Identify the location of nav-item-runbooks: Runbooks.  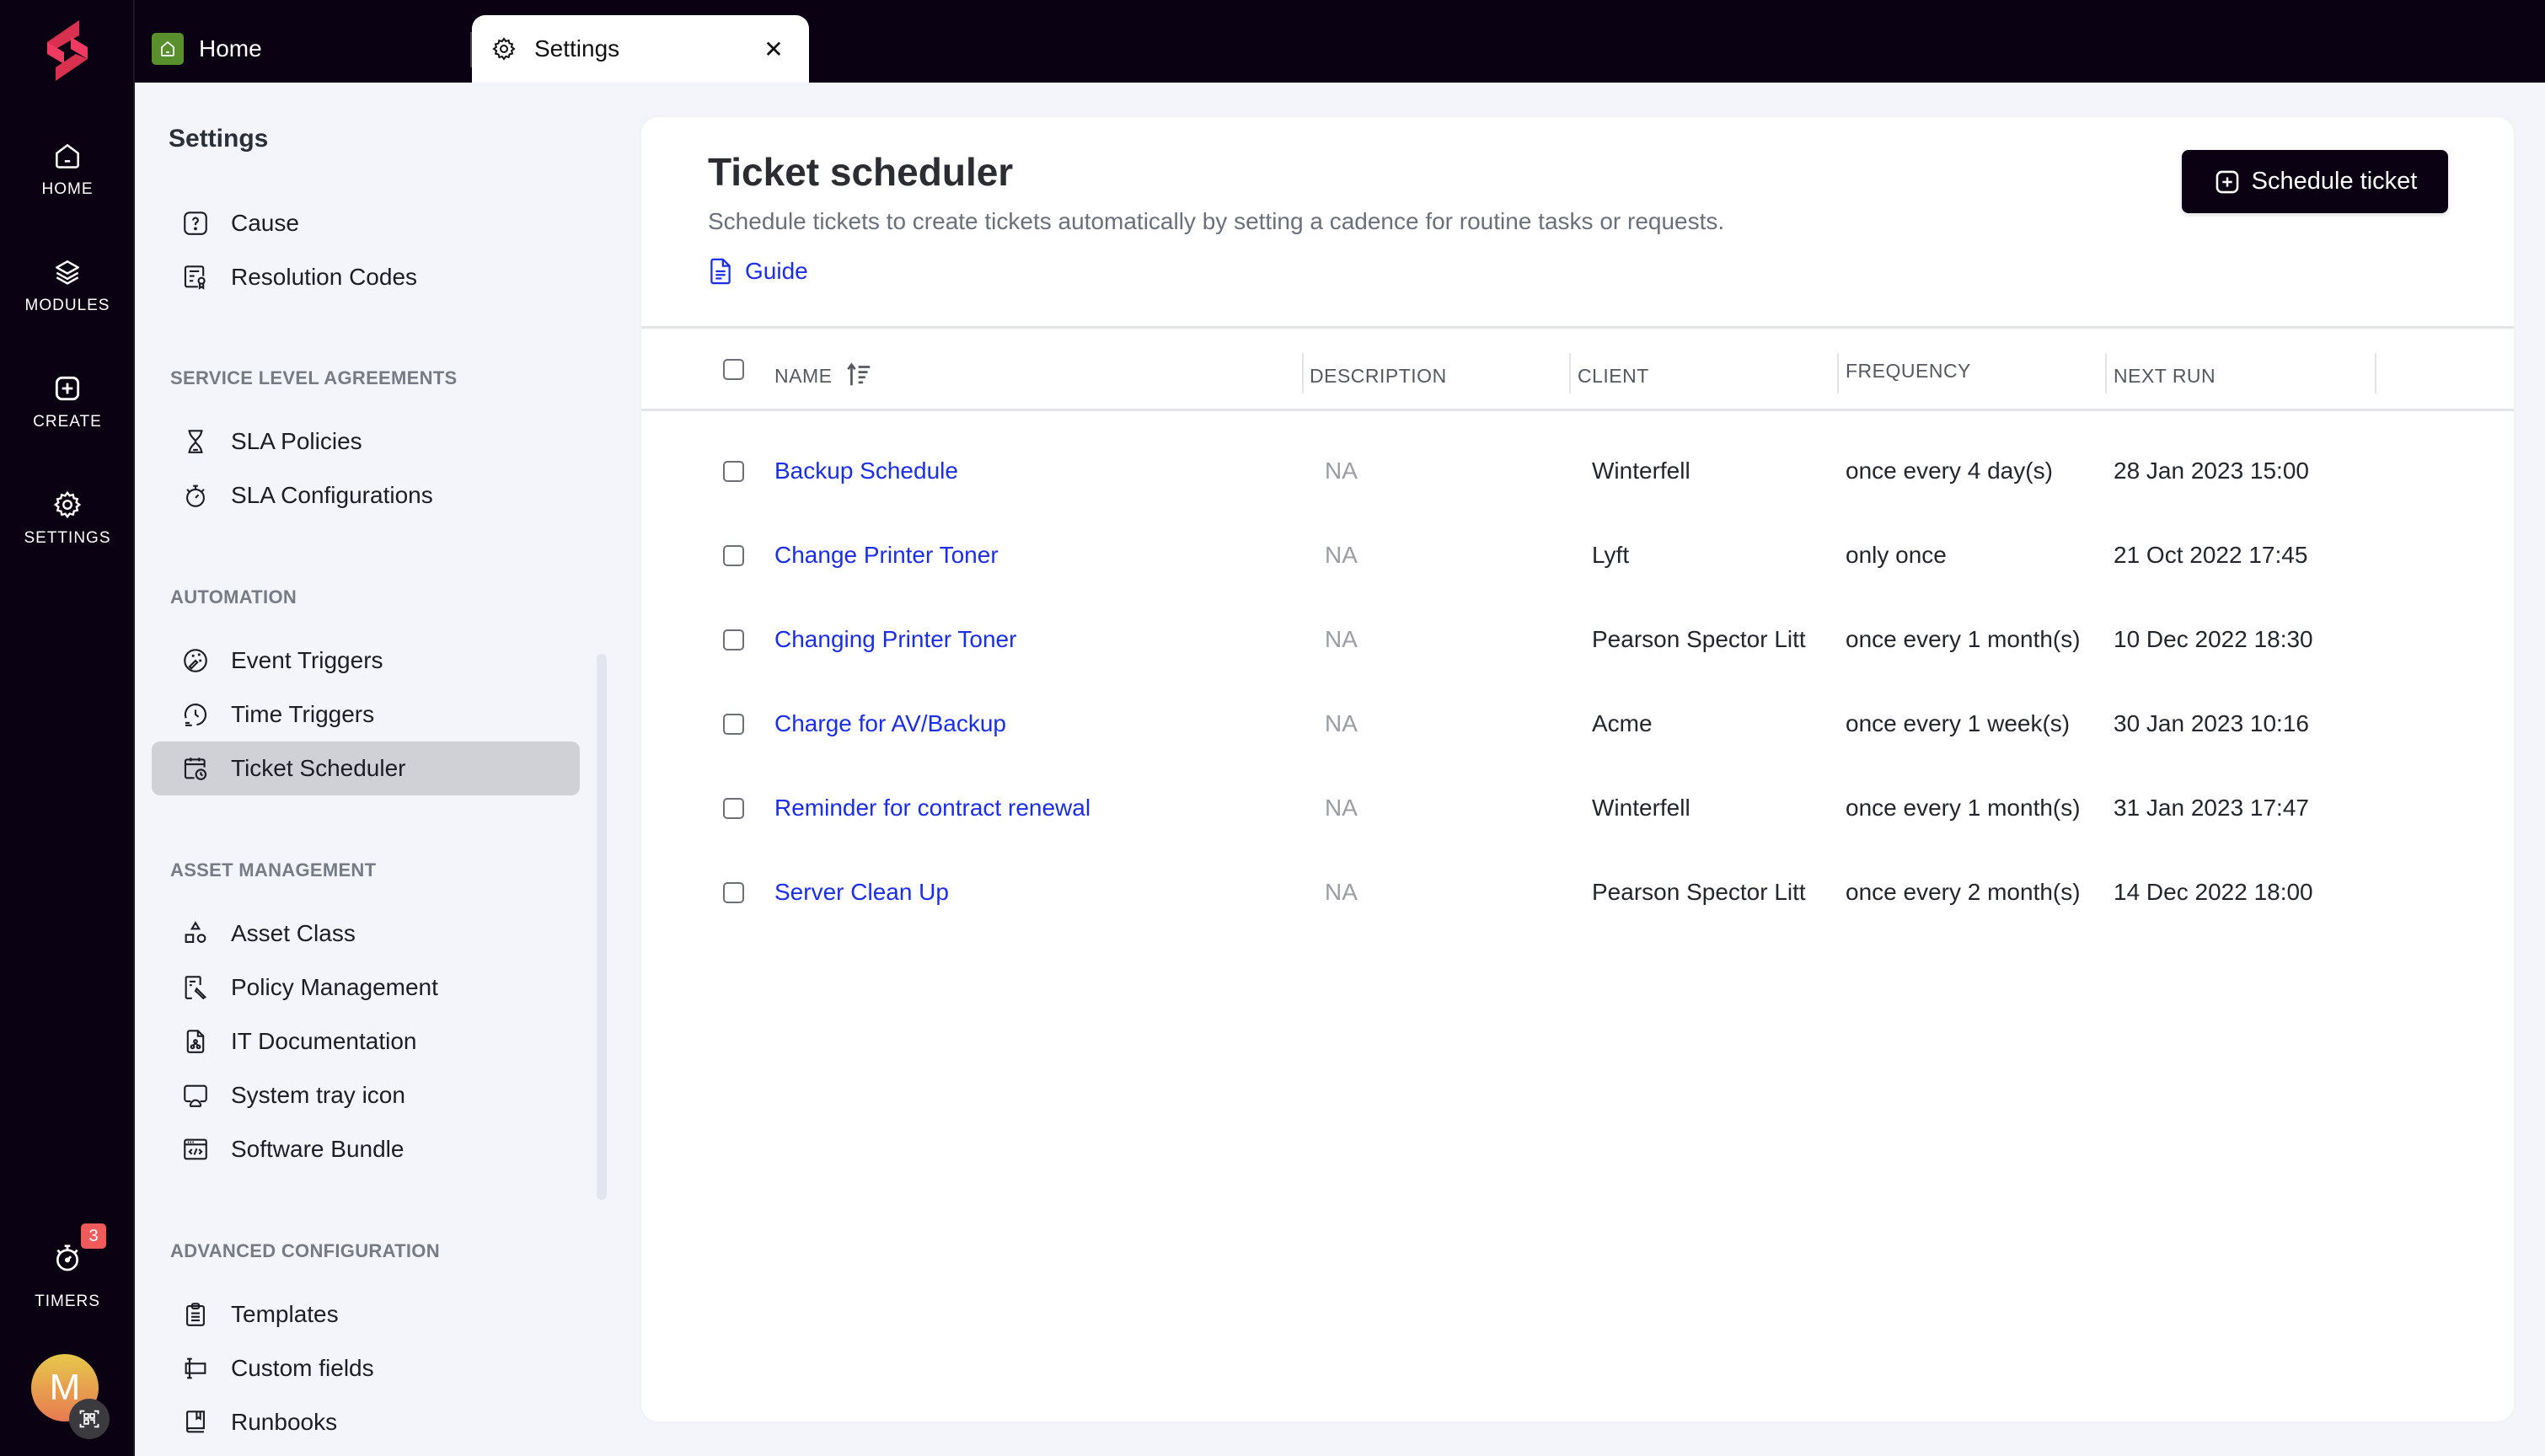
(366, 1422).